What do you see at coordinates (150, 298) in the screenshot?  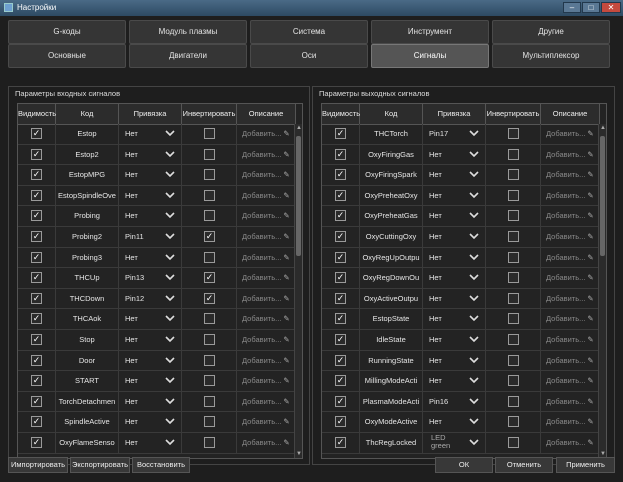 I see `binding-select: Pin12` at bounding box center [150, 298].